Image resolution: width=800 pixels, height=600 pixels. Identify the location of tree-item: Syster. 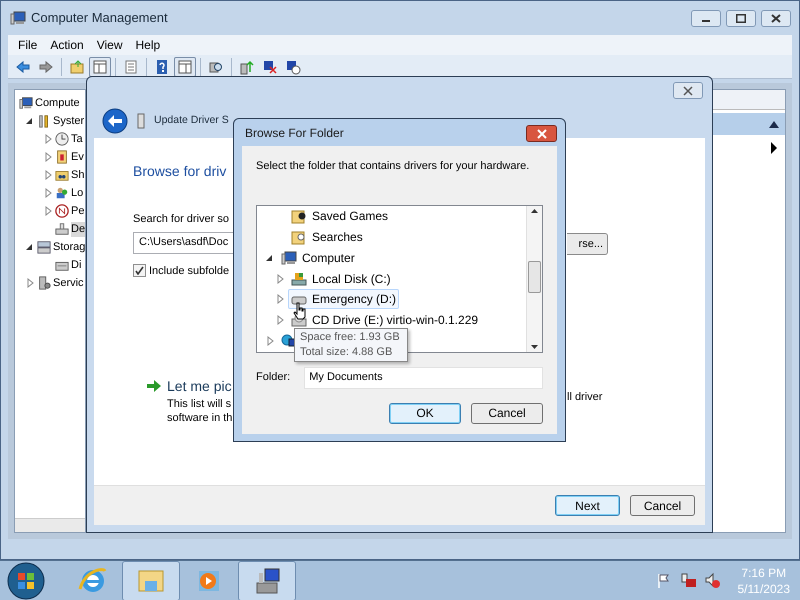
(68, 121).